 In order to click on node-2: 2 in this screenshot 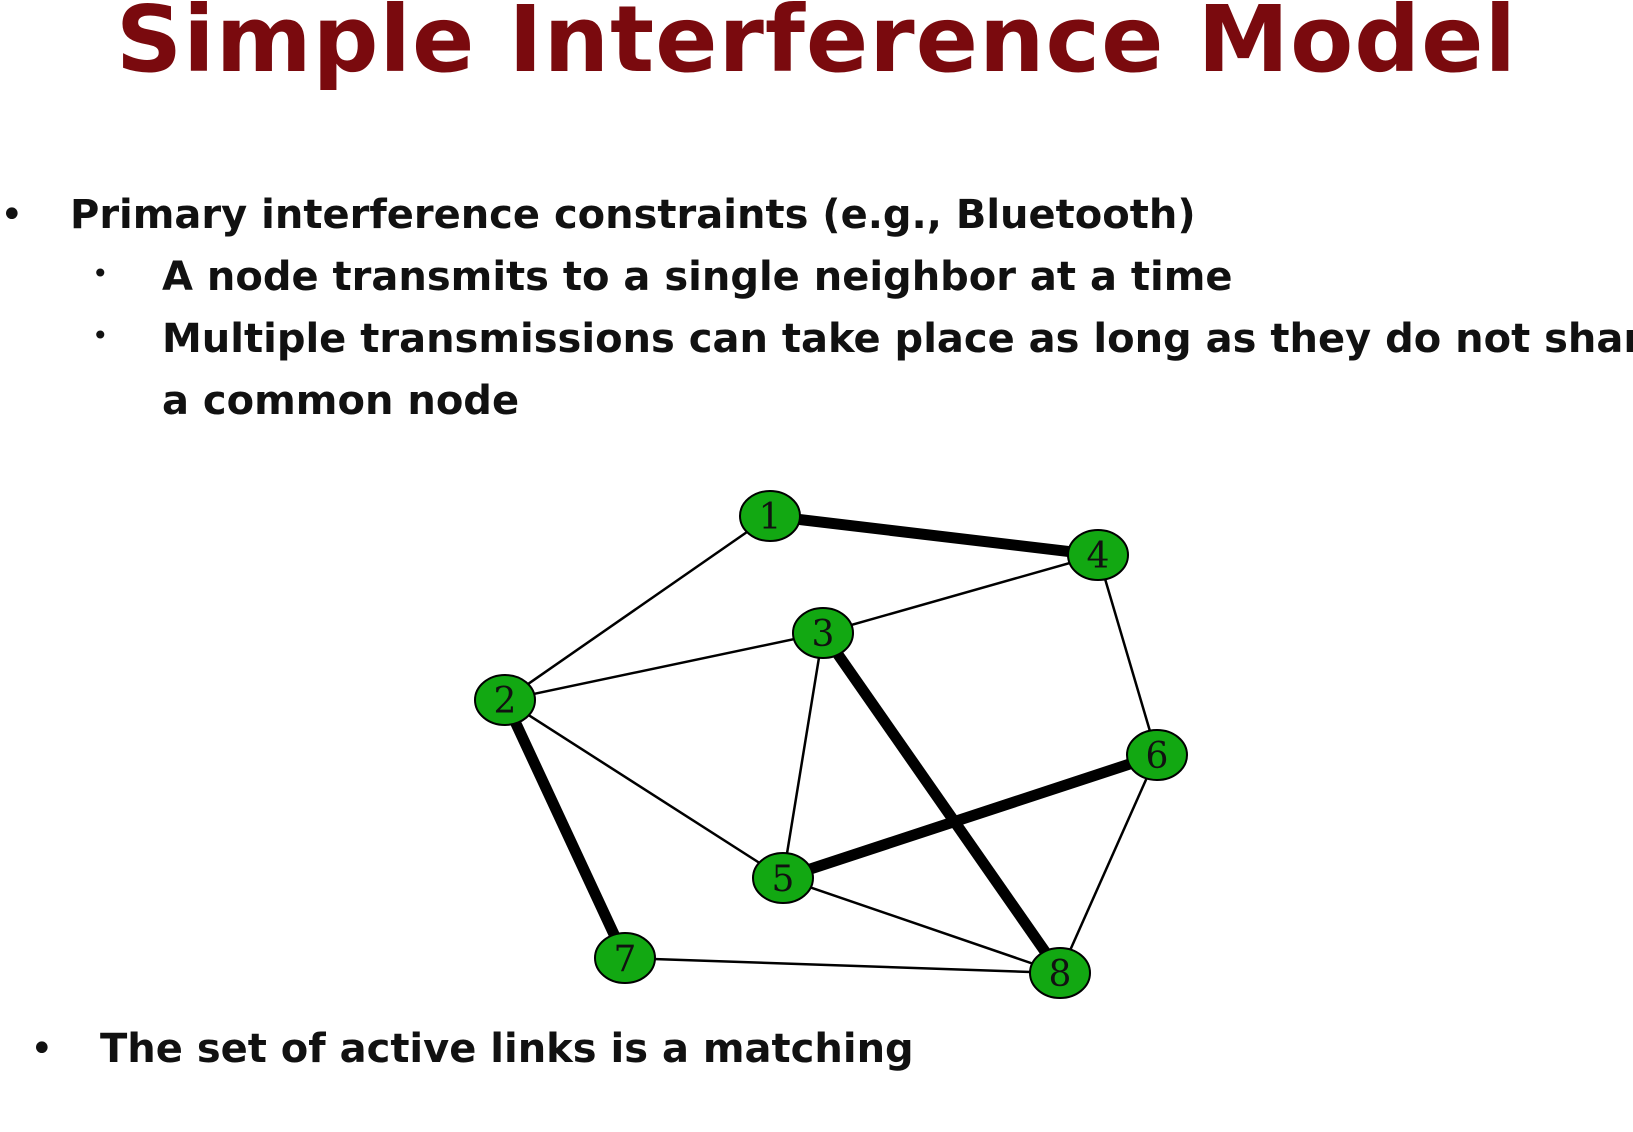, I will do `click(505, 700)`.